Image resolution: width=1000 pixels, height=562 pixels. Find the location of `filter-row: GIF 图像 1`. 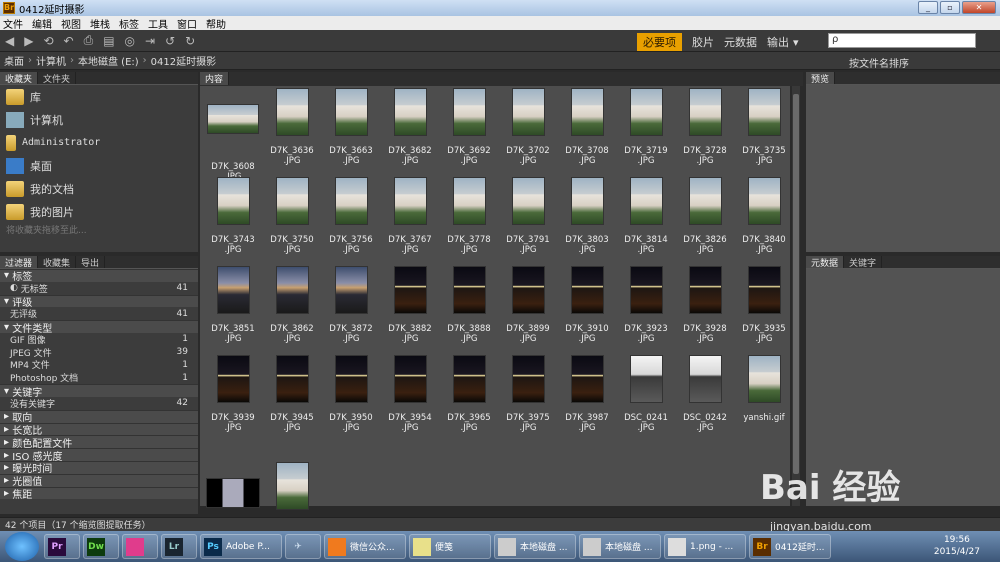

filter-row: GIF 图像 1 is located at coordinates (99, 339).